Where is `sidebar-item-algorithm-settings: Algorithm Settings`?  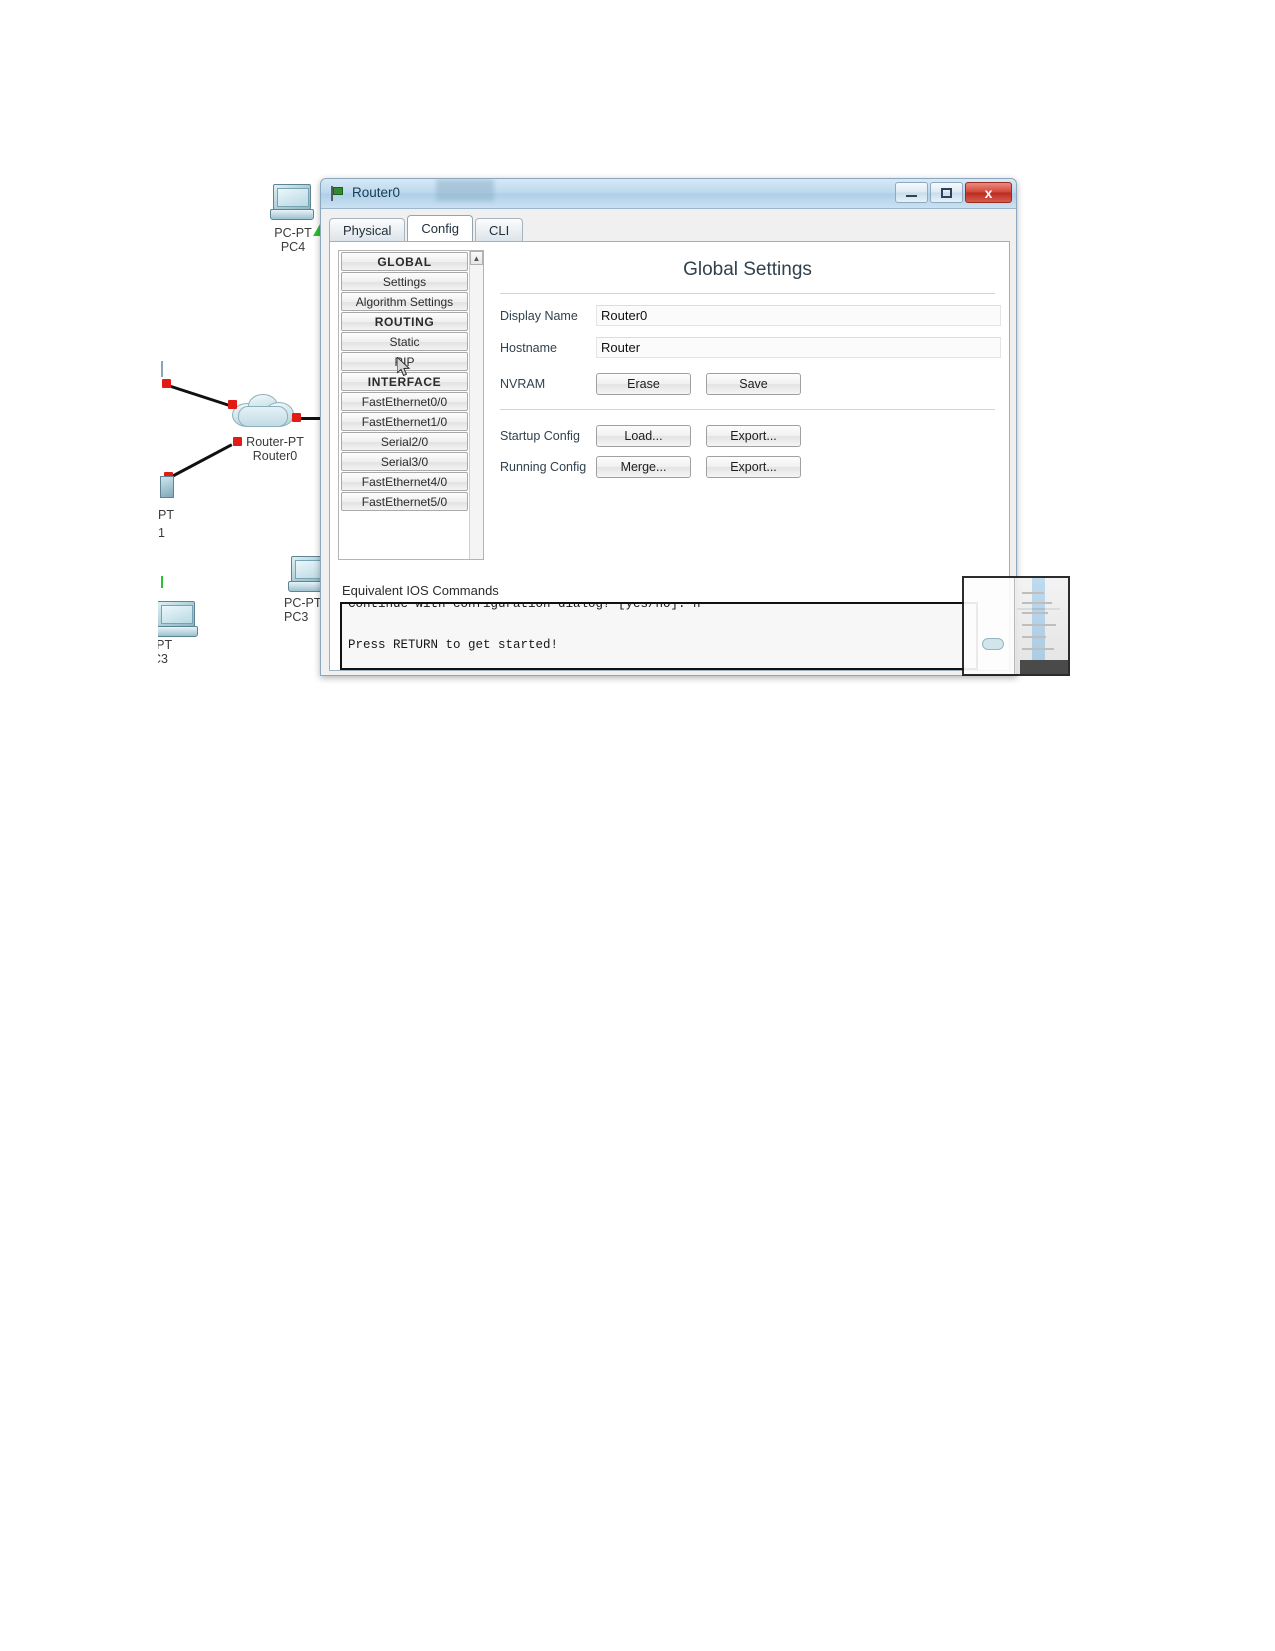 sidebar-item-algorithm-settings: Algorithm Settings is located at coordinates (404, 301).